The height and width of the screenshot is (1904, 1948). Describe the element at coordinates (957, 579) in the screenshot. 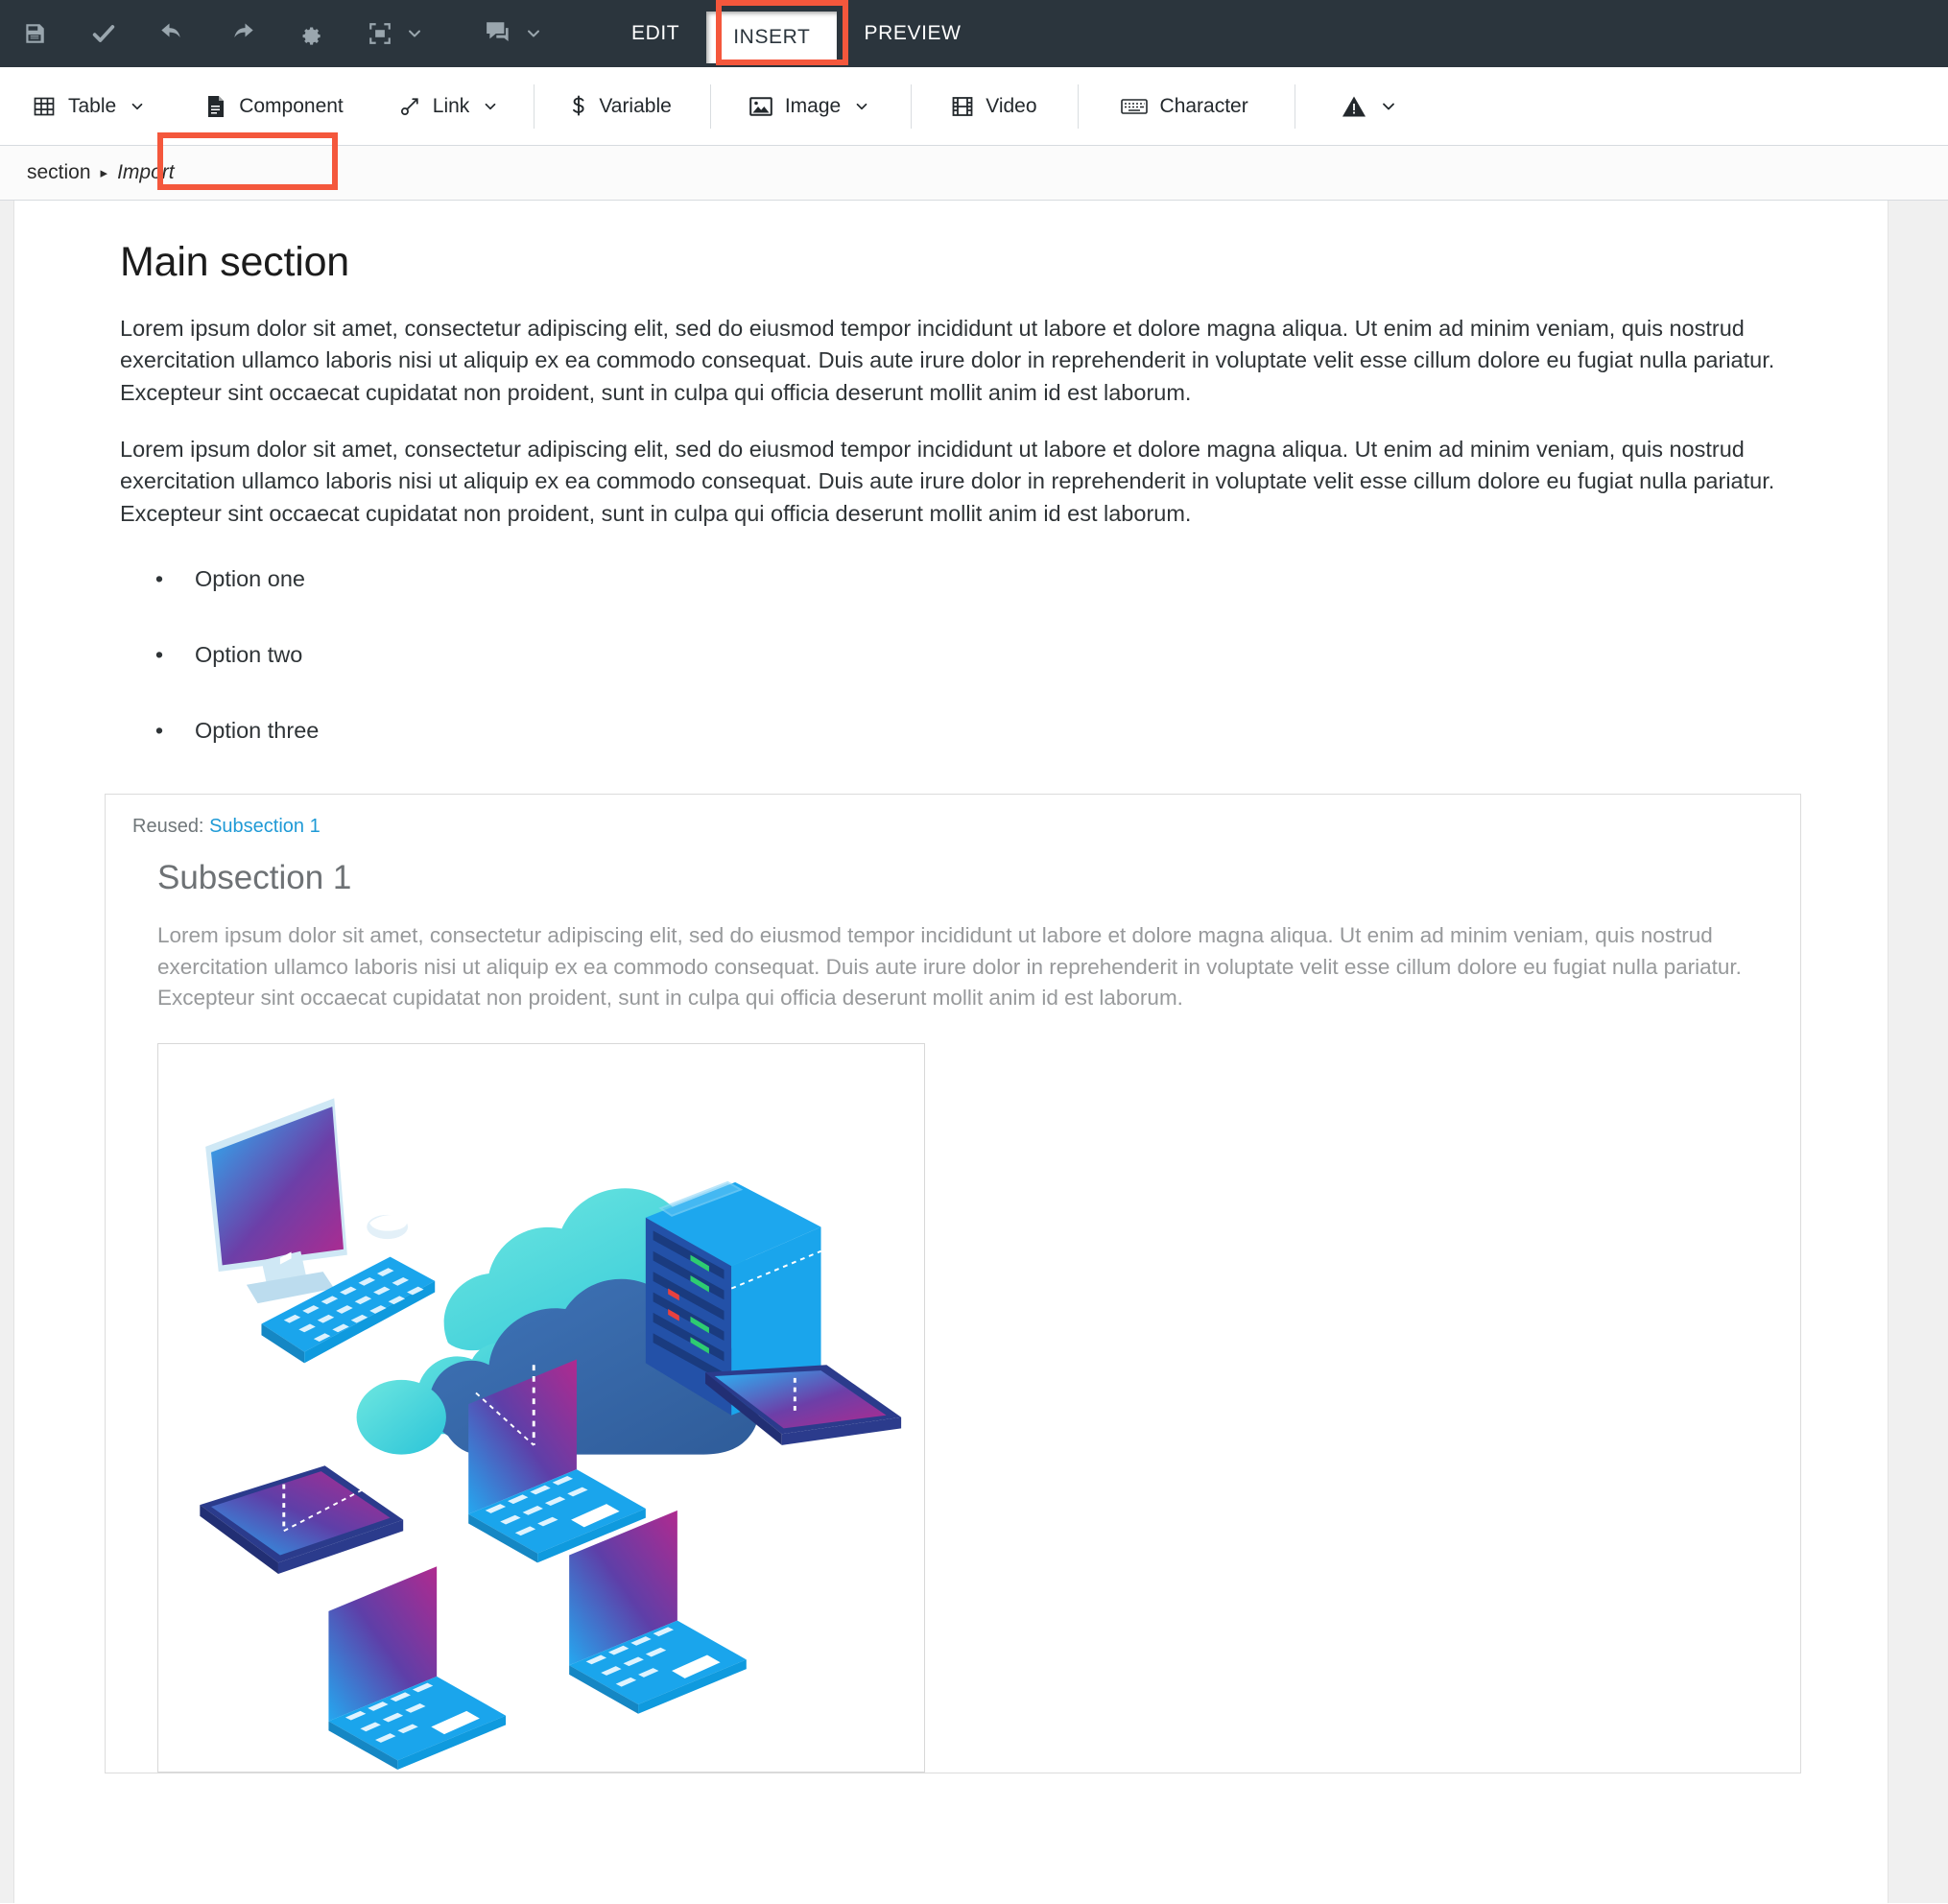

I see `list-item: • Option one` at that location.